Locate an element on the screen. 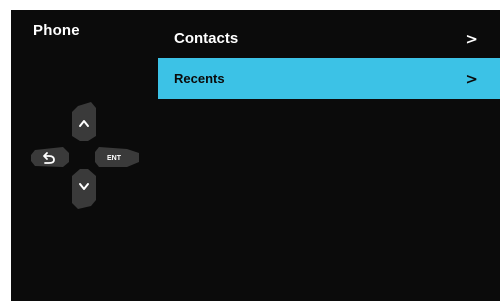 This screenshot has height=301, width=500. back-button is located at coordinates (50, 157).